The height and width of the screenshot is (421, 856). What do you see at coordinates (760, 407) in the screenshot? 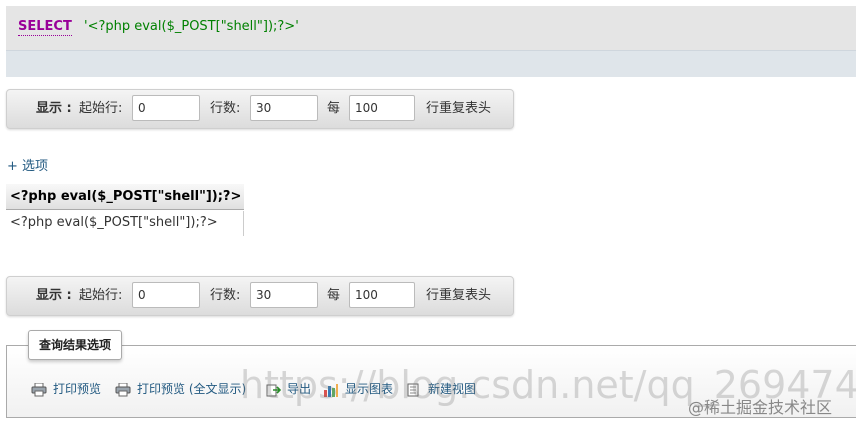
I see `watermark-site: @稀土掘金技术社区` at bounding box center [760, 407].